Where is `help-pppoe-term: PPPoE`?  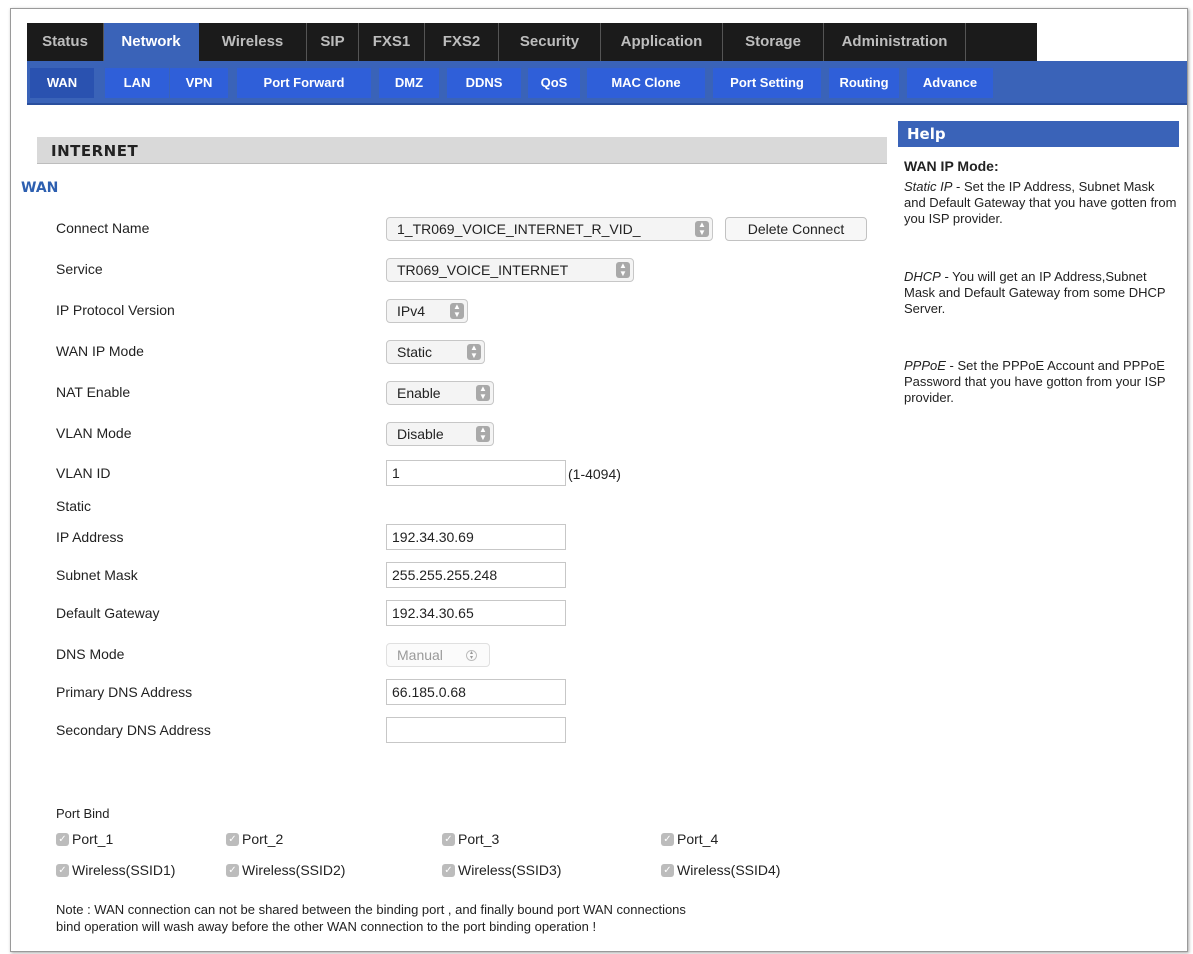 help-pppoe-term: PPPoE is located at coordinates (925, 365).